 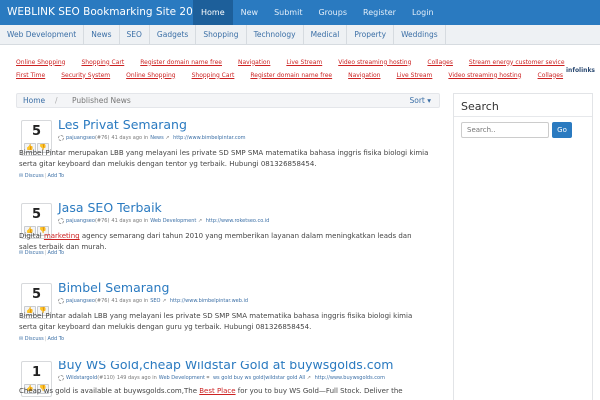 What do you see at coordinates (173, 35) in the screenshot?
I see `category-gadgets: Gadgets` at bounding box center [173, 35].